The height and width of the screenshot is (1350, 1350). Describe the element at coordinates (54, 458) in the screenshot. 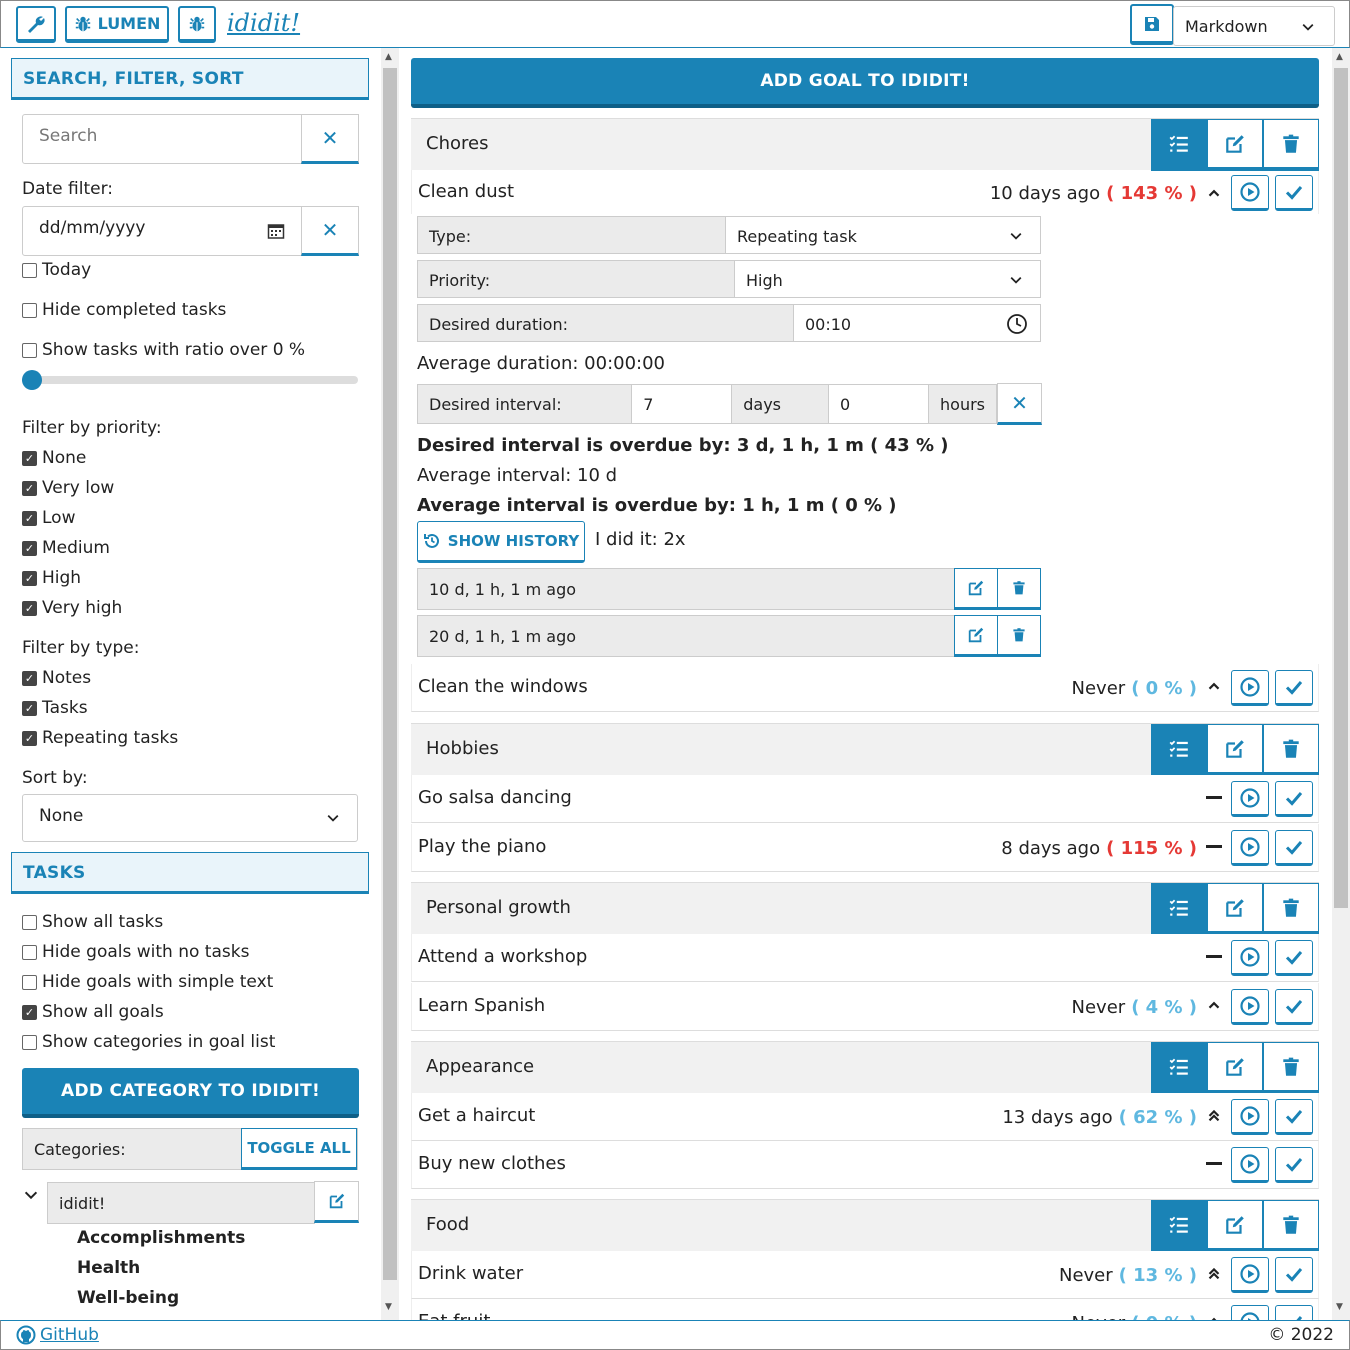

I see `priority-checkbox: ✓ None` at that location.